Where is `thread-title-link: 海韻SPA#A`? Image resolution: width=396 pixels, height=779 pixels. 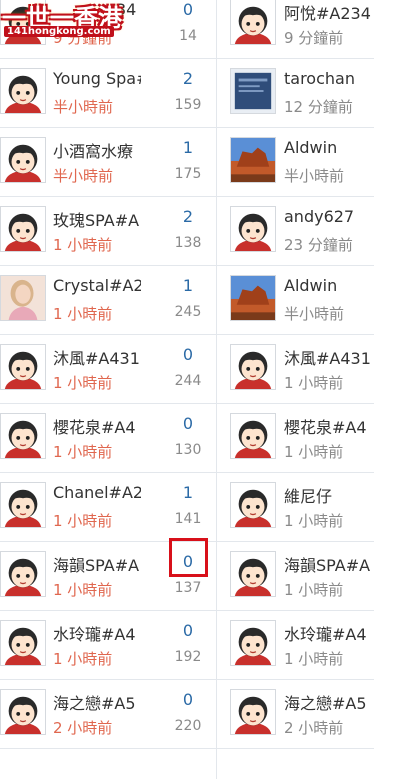 thread-title-link: 海韻SPA#A is located at coordinates (97, 564).